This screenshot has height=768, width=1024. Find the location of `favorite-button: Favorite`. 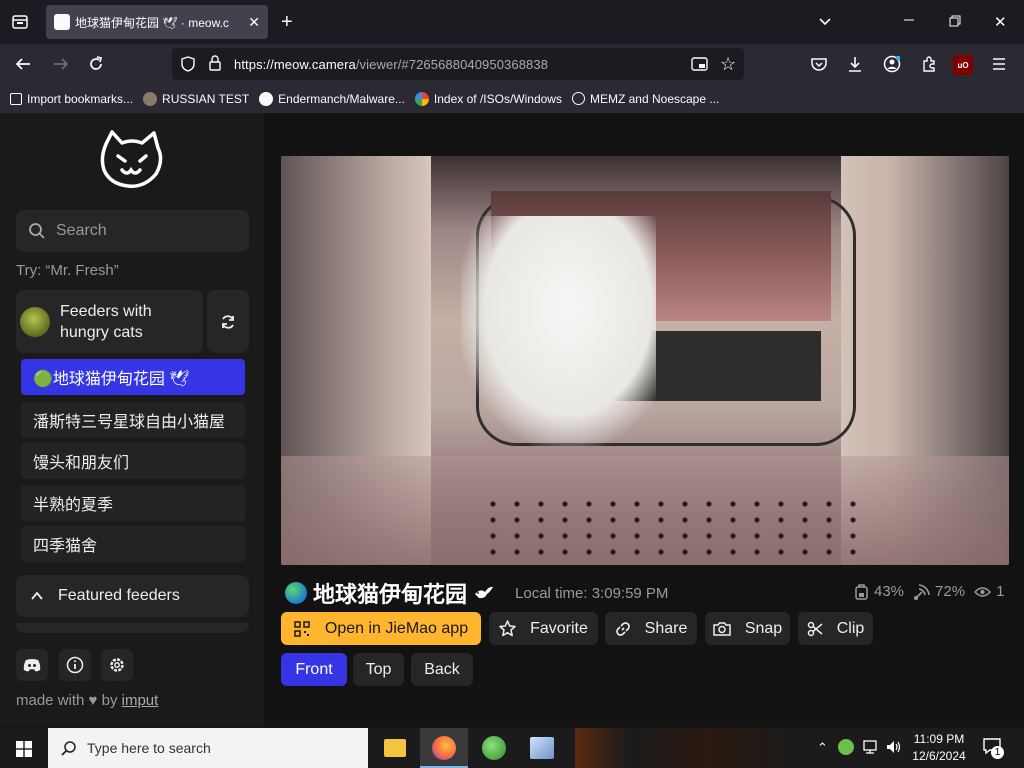

favorite-button: Favorite is located at coordinates (543, 628).